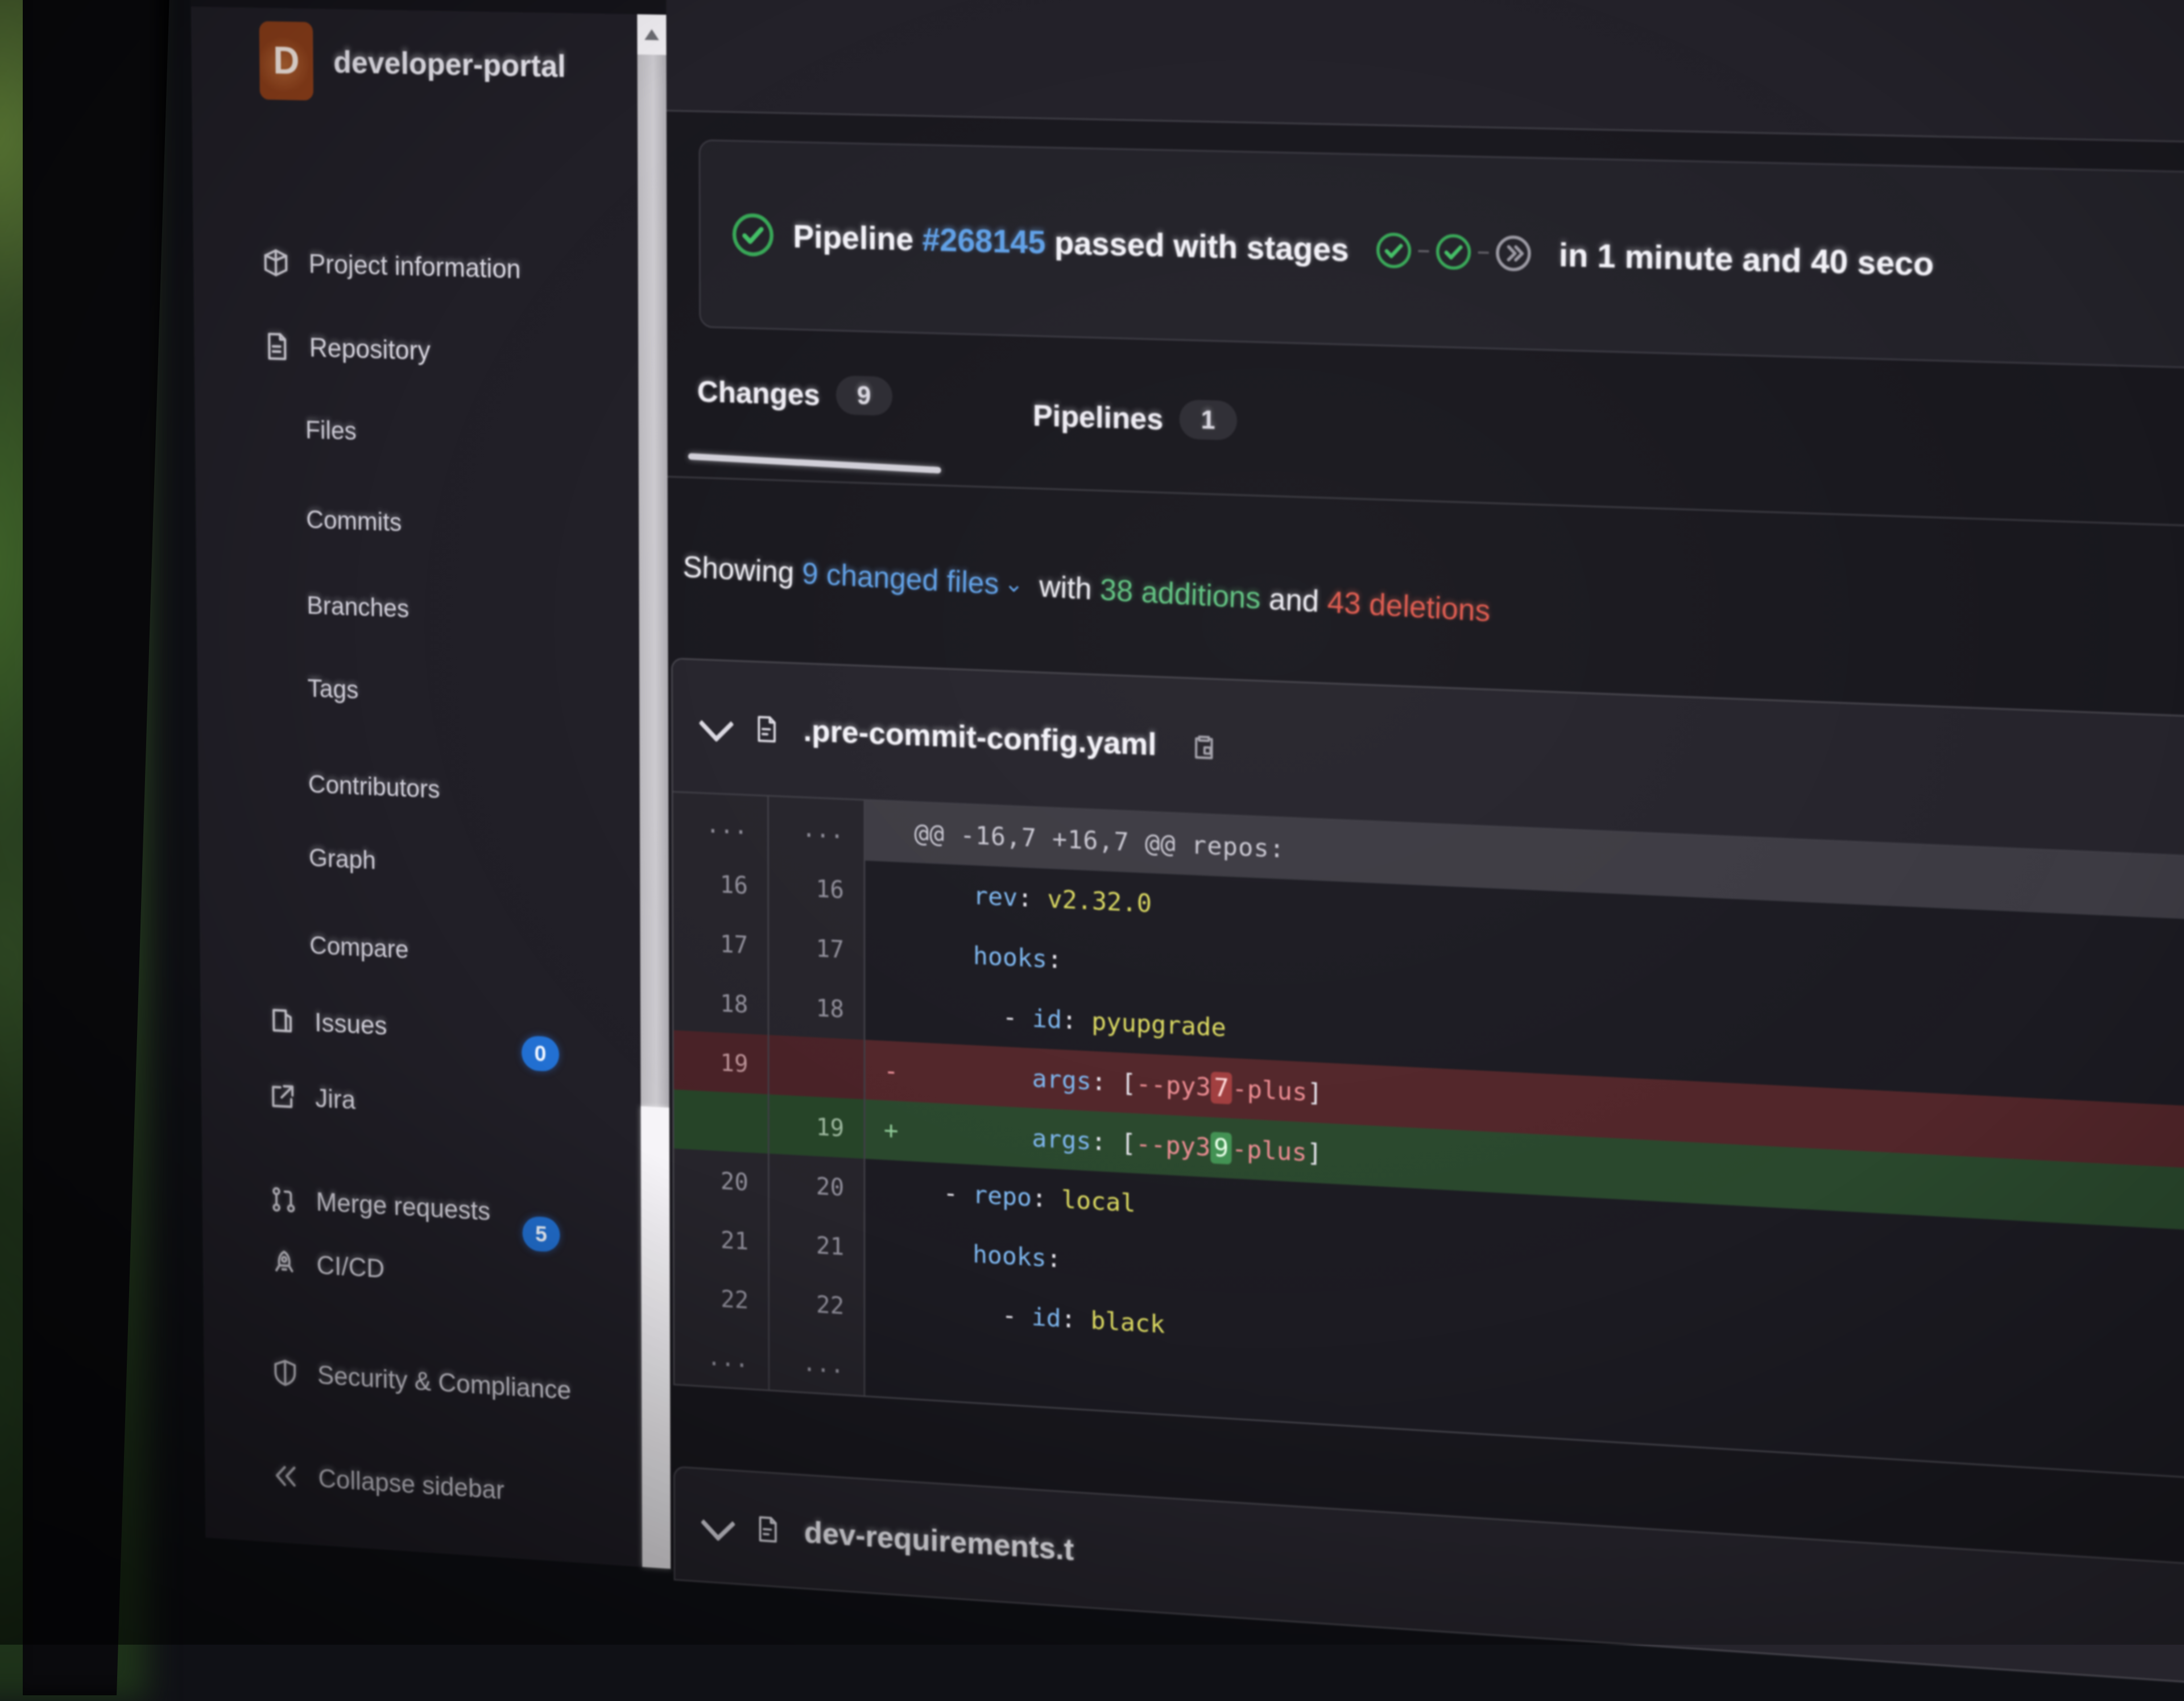  What do you see at coordinates (1318, 2) in the screenshot?
I see `mr-title: initial FastAPI commit` at bounding box center [1318, 2].